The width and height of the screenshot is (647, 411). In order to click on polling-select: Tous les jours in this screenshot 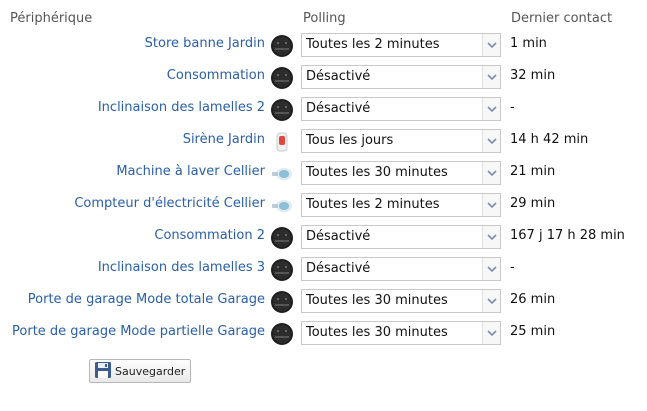, I will do `click(401, 141)`.